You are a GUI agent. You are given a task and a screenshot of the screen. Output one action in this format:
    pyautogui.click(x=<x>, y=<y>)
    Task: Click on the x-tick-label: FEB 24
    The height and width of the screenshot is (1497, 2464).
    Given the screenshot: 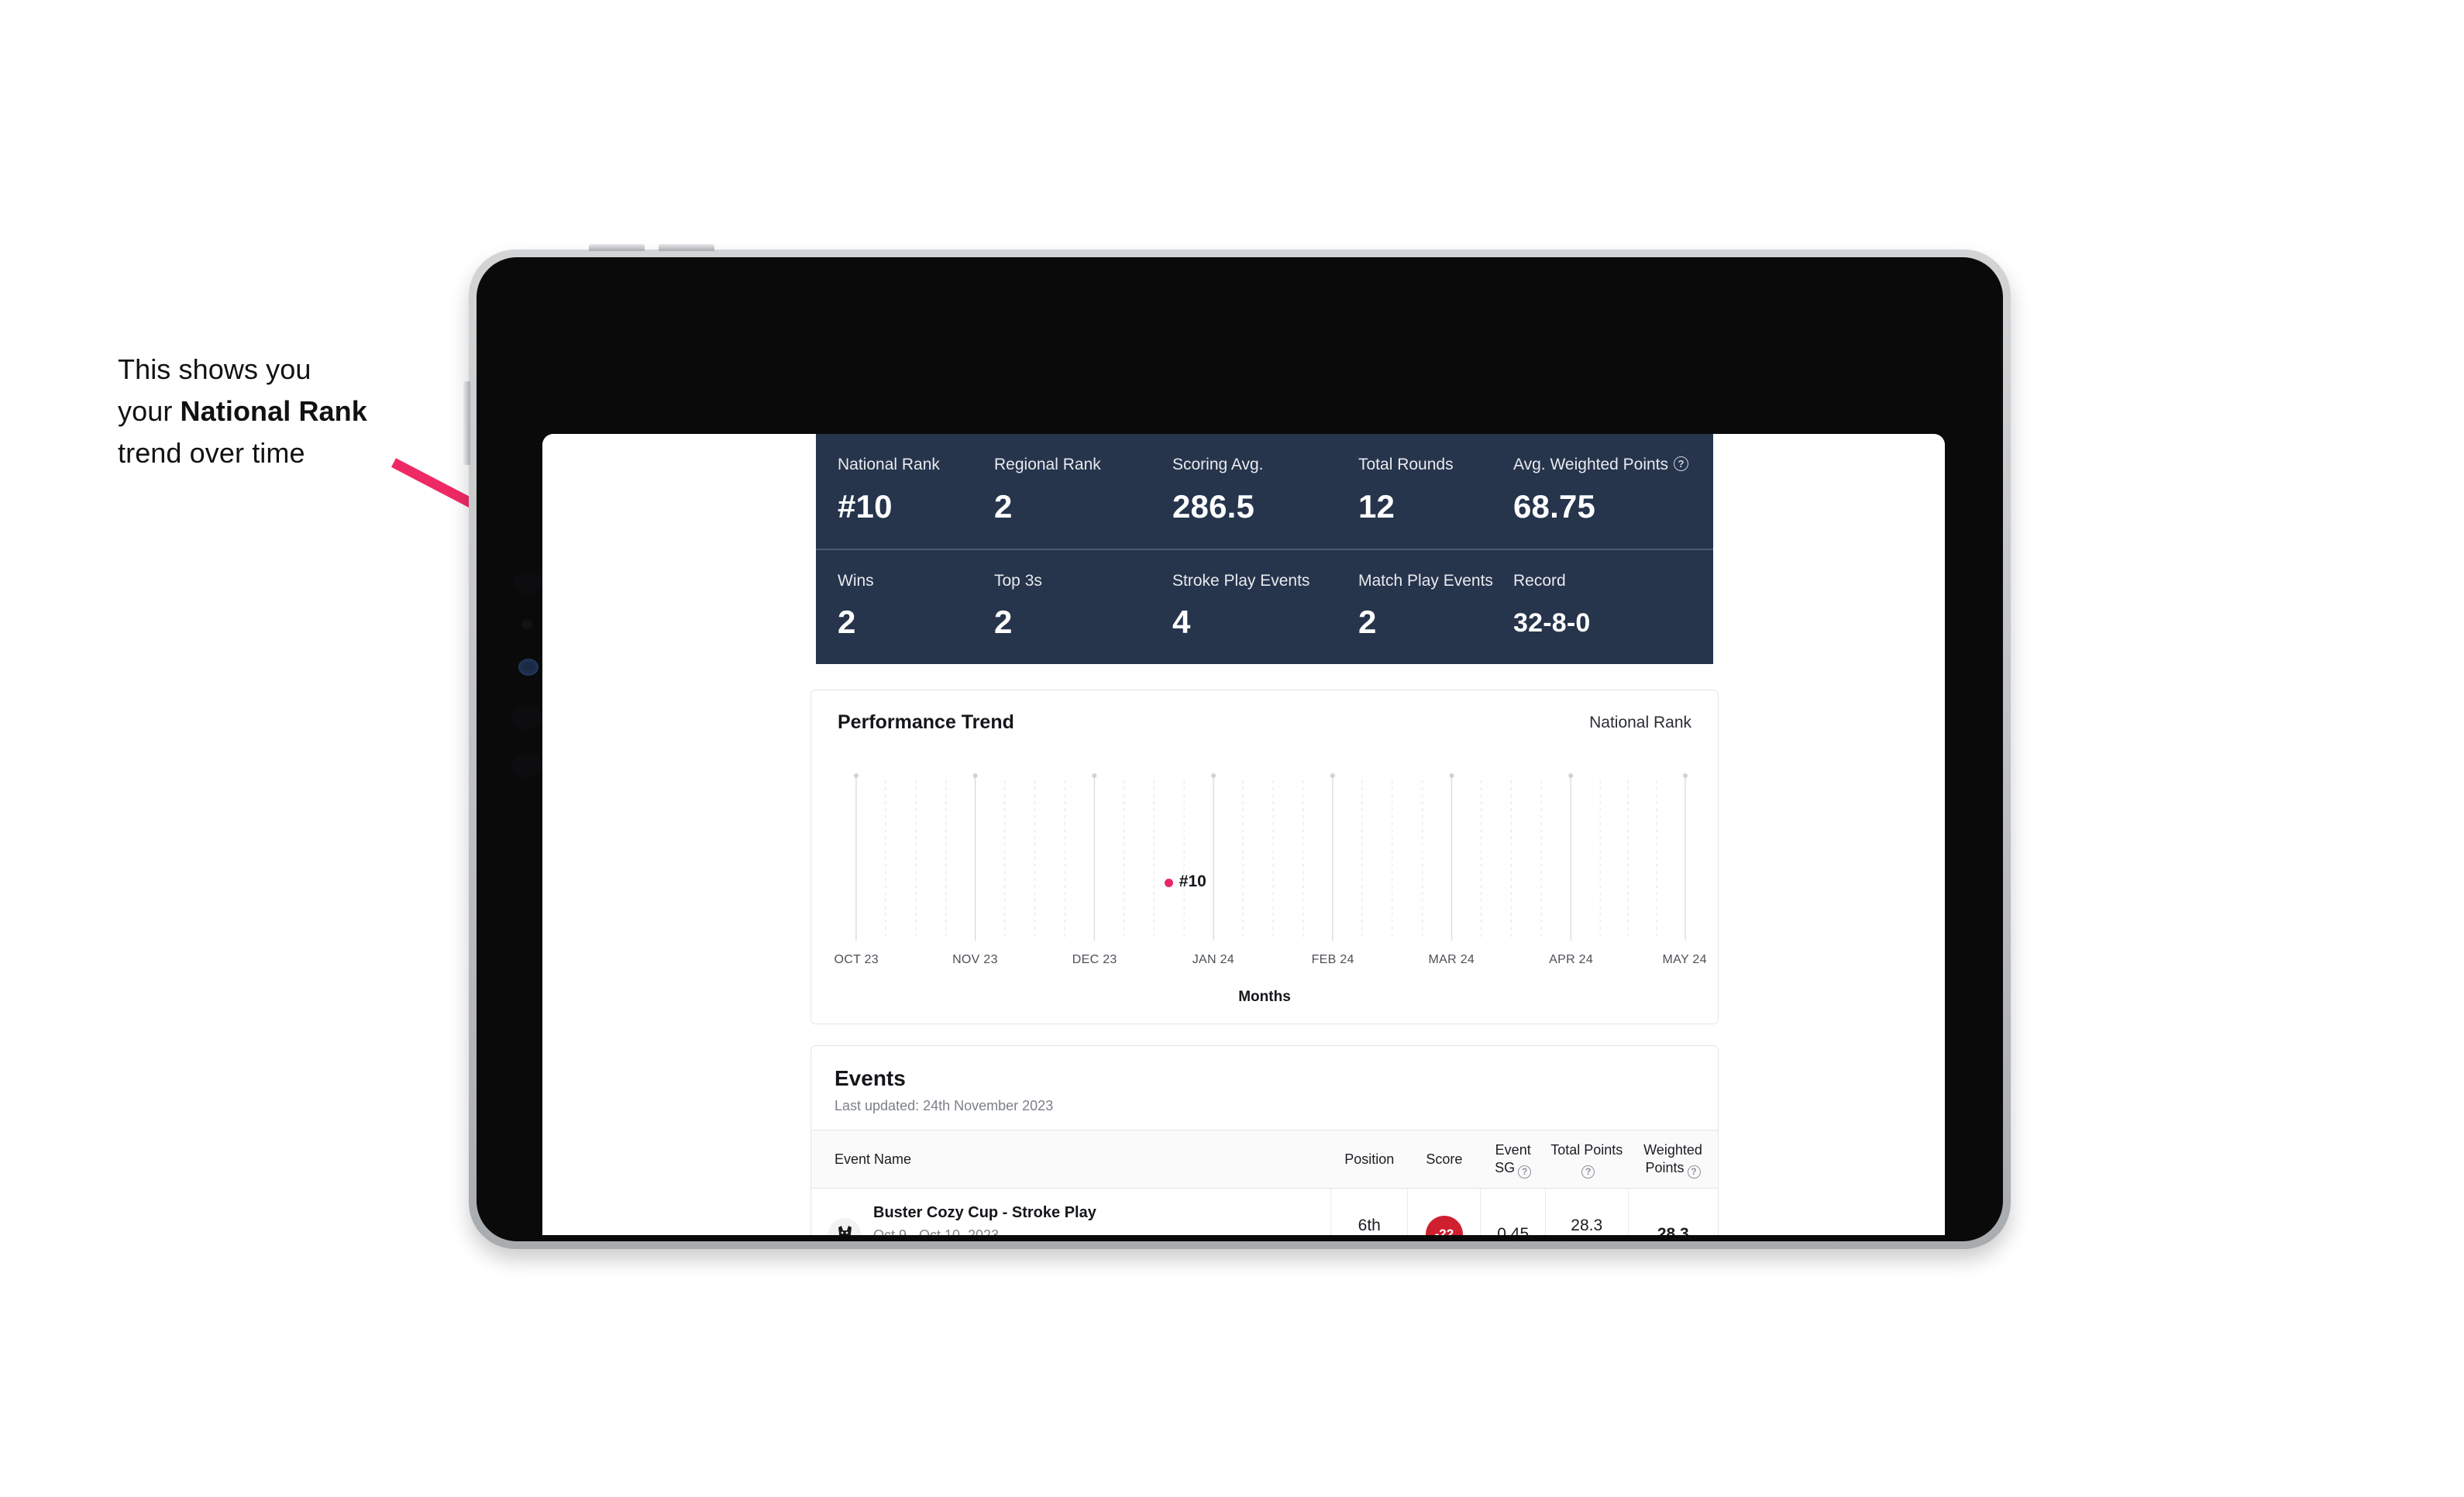 What is the action you would take?
    pyautogui.click(x=1332, y=960)
    